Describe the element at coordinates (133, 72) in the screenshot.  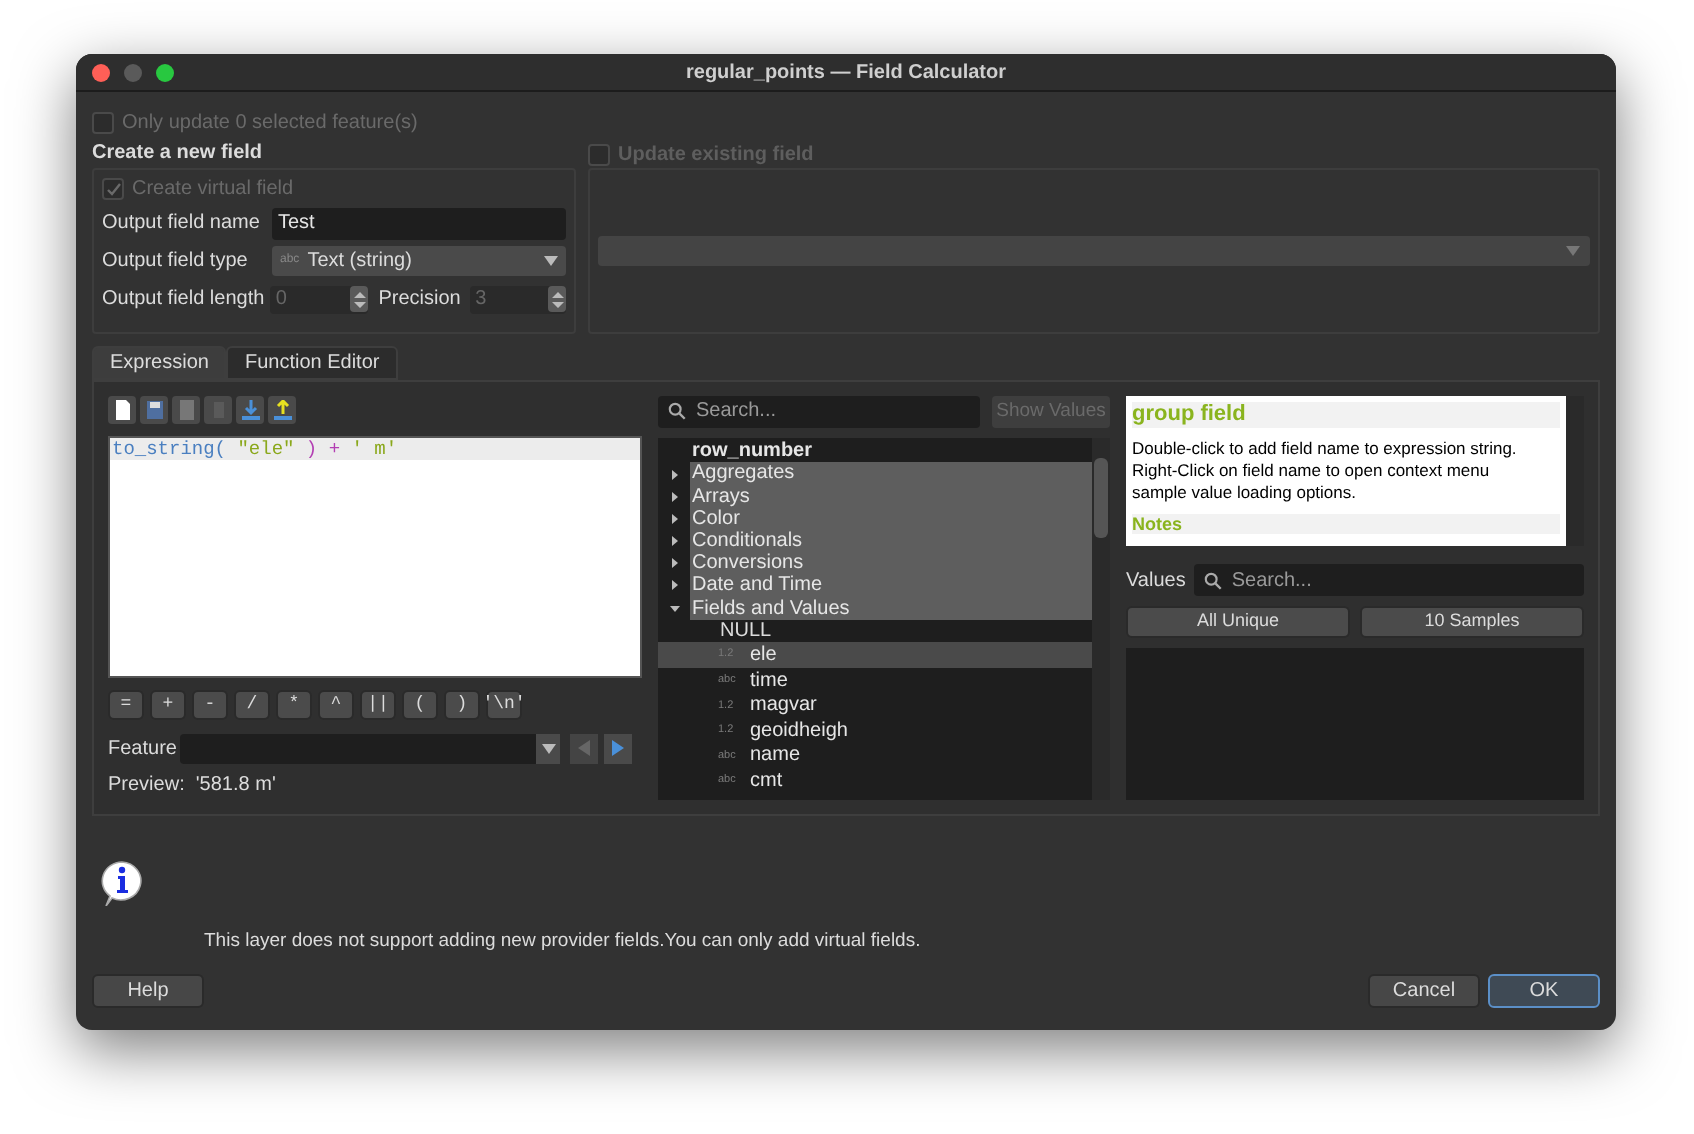
I see `minimize-icon` at that location.